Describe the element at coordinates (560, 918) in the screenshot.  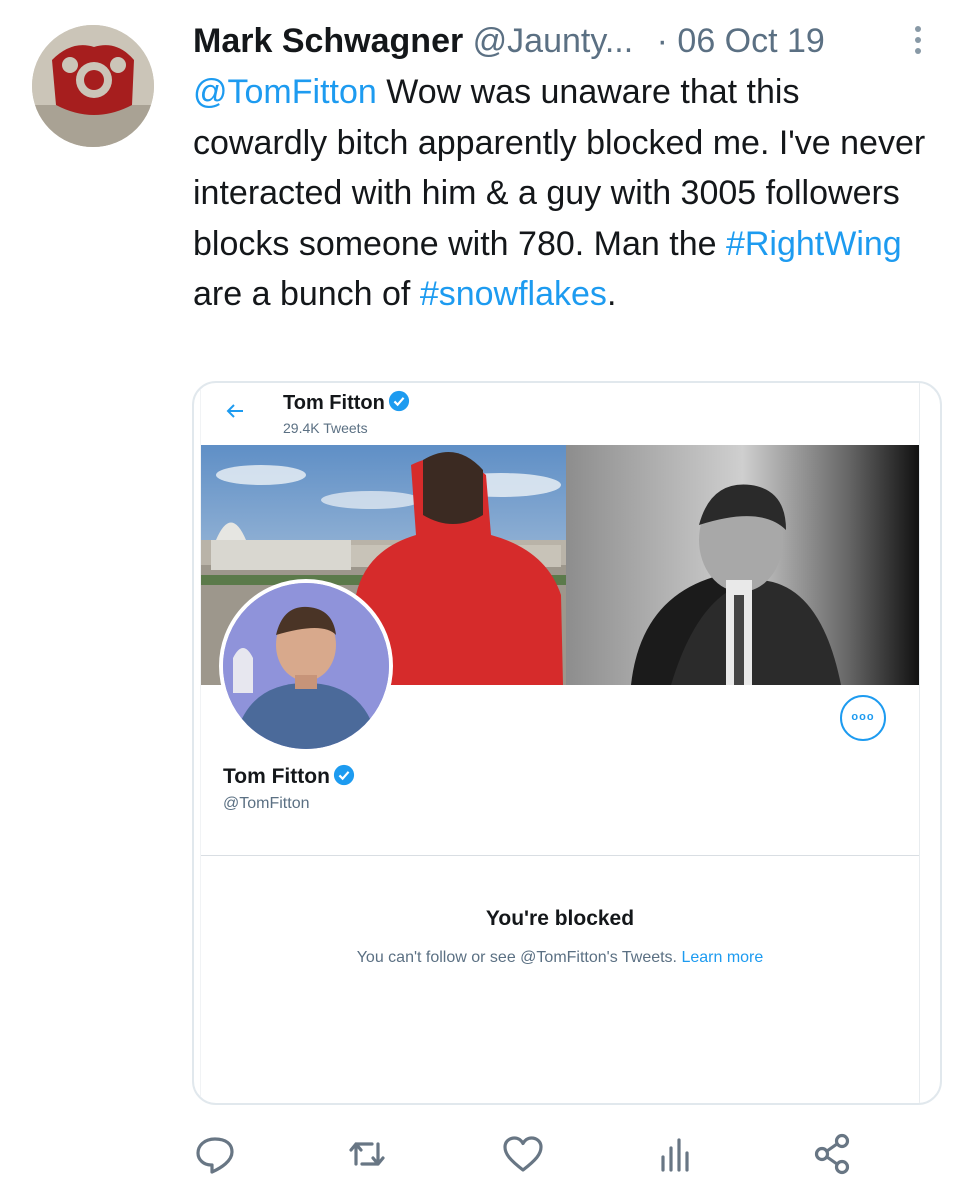
I see `blocked-title: You're blocked` at that location.